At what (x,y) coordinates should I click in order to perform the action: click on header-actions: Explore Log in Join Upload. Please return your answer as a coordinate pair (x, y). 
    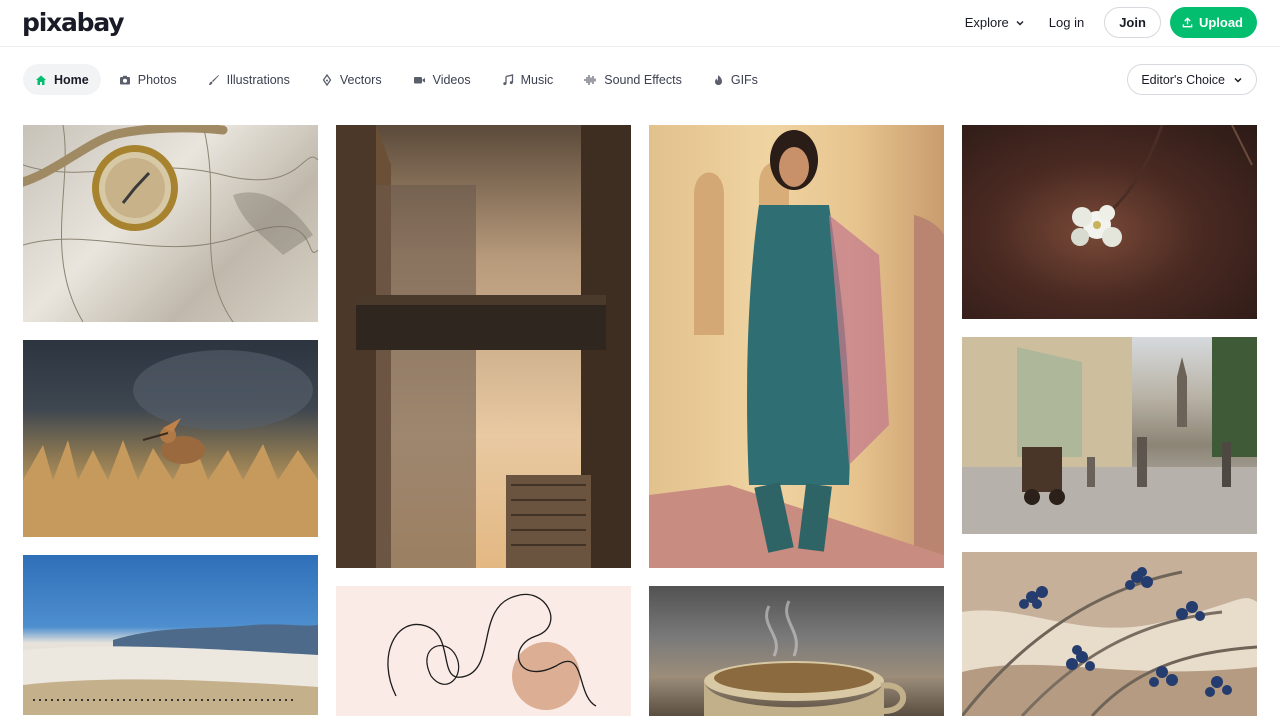
    Looking at the image, I should click on (1105, 22).